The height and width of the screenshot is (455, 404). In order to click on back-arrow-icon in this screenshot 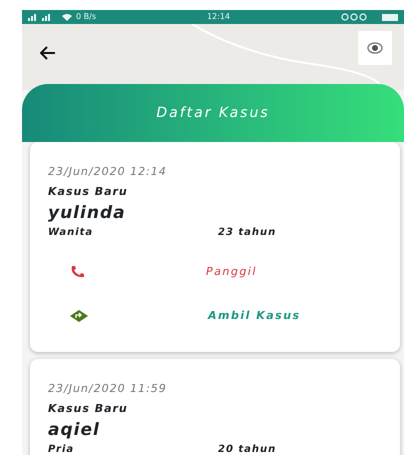, I will do `click(48, 53)`.